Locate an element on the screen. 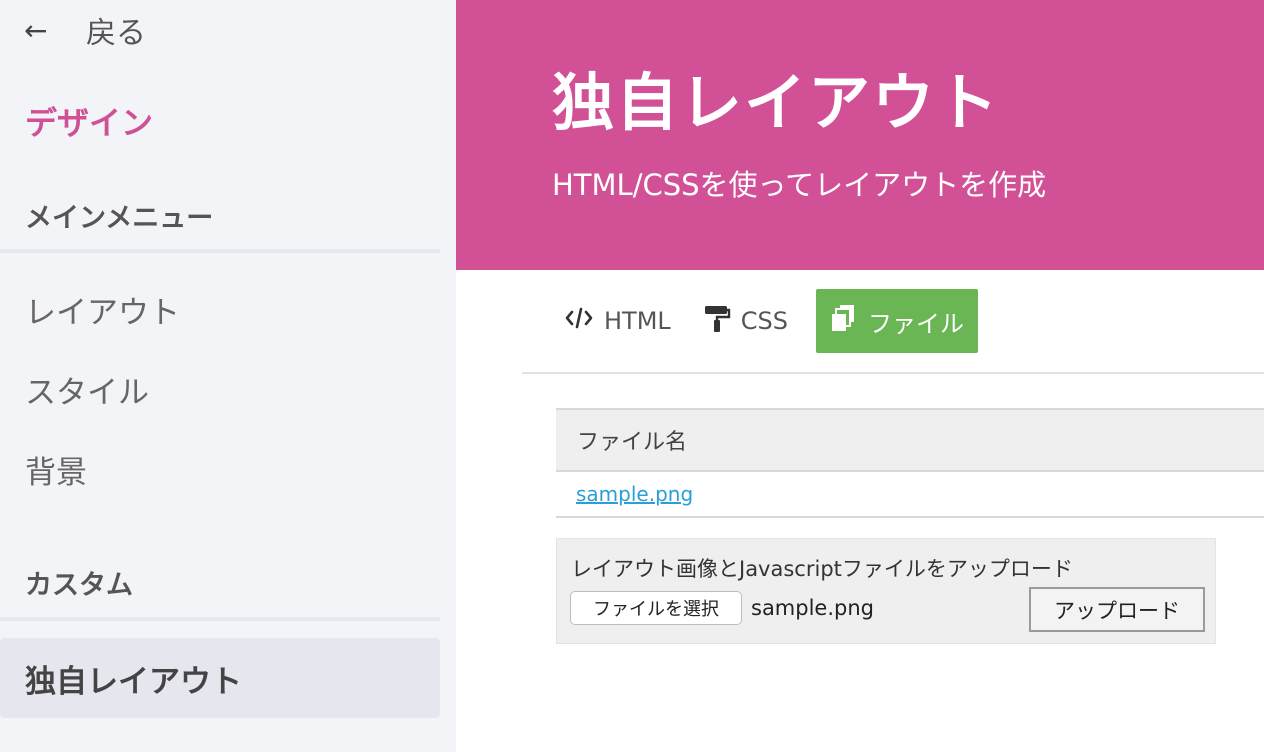 The height and width of the screenshot is (752, 1264). group-label-main-menu: メインメニュー is located at coordinates (119, 218).